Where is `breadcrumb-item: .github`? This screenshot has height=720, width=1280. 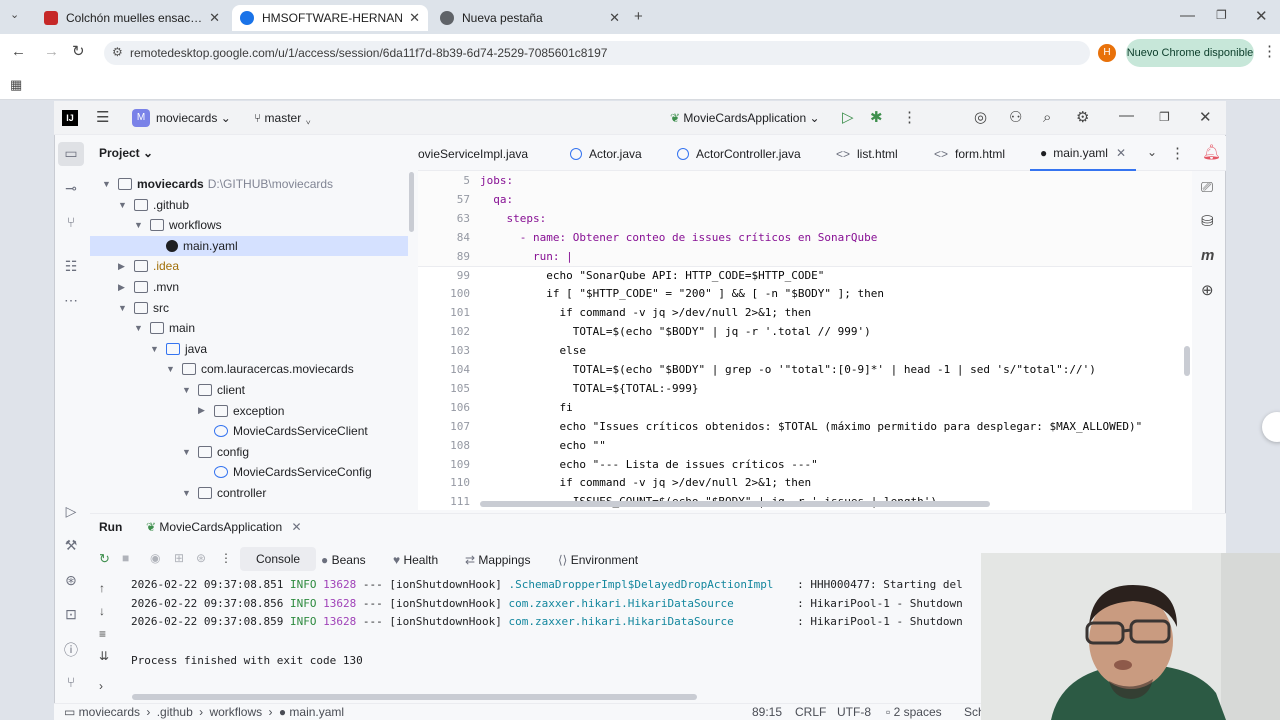
breadcrumb-item: .github is located at coordinates (175, 712).